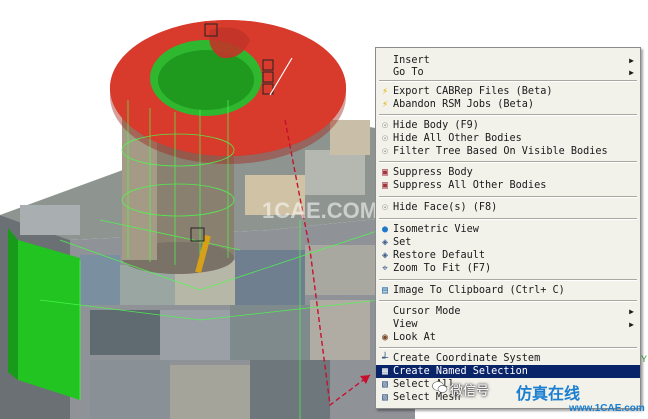  What do you see at coordinates (508, 255) in the screenshot?
I see `menu-item-restore-default: ◈ Restore Default` at bounding box center [508, 255].